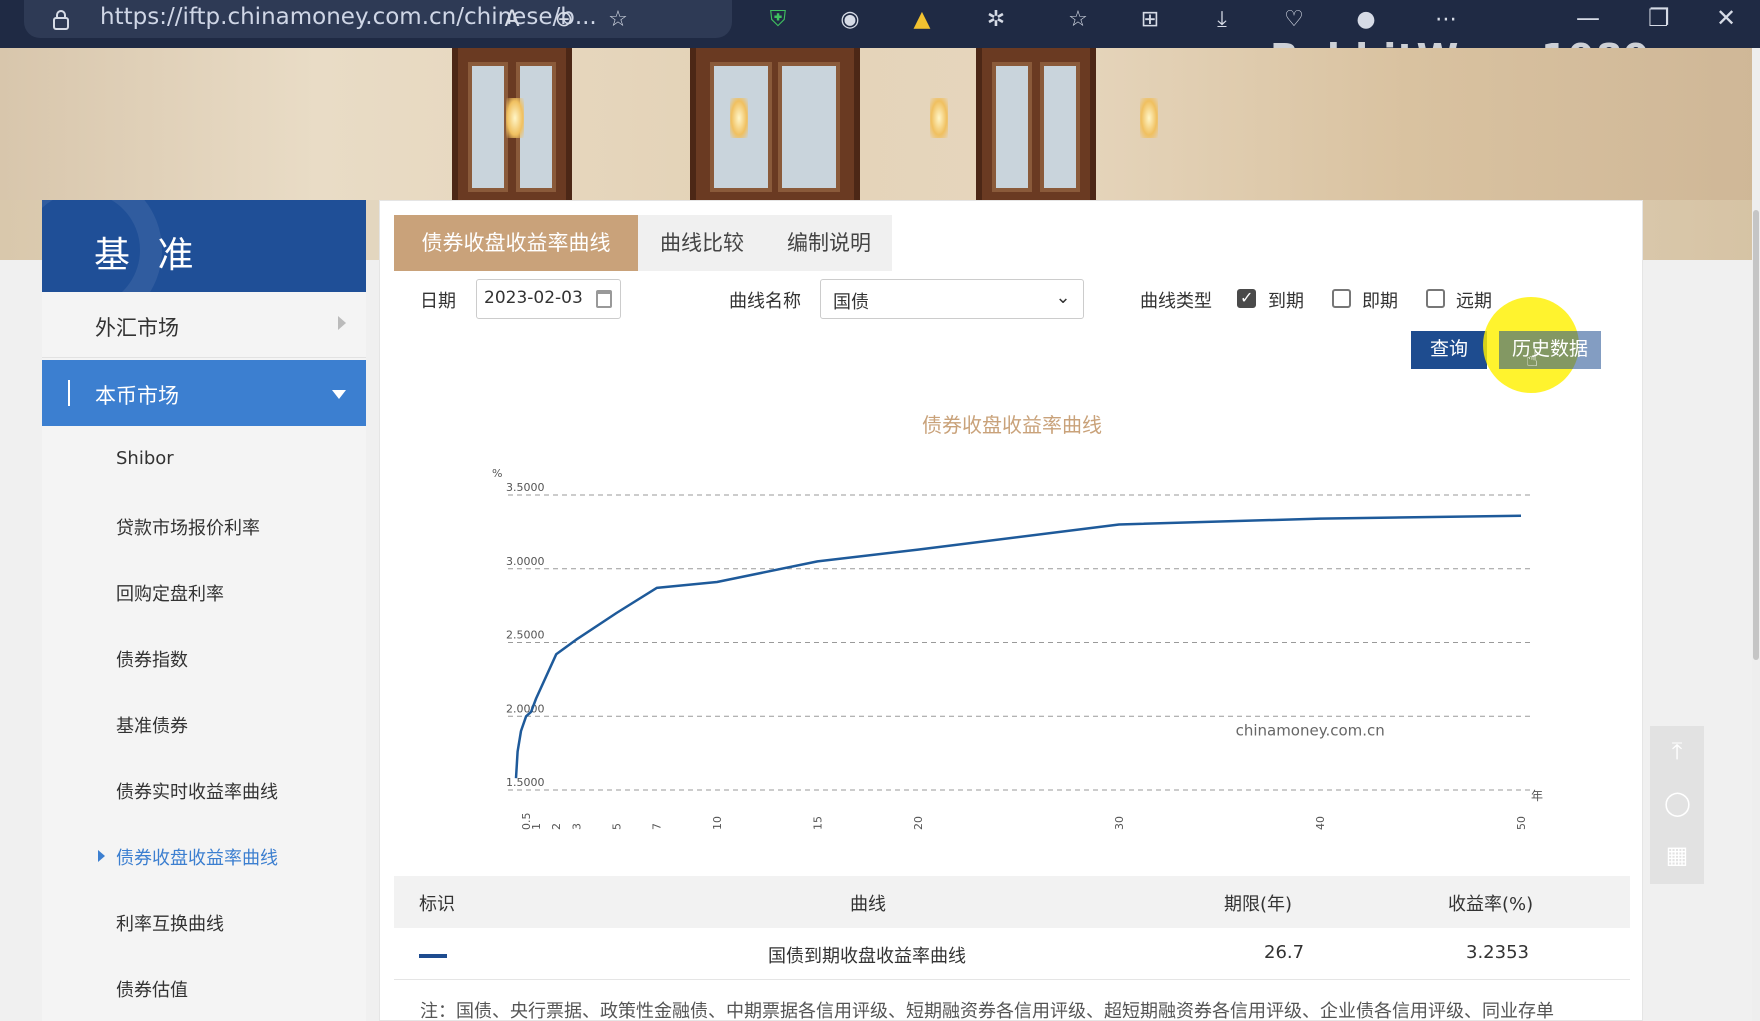 Image resolution: width=1760 pixels, height=1021 pixels. I want to click on series-swatch, so click(433, 956).